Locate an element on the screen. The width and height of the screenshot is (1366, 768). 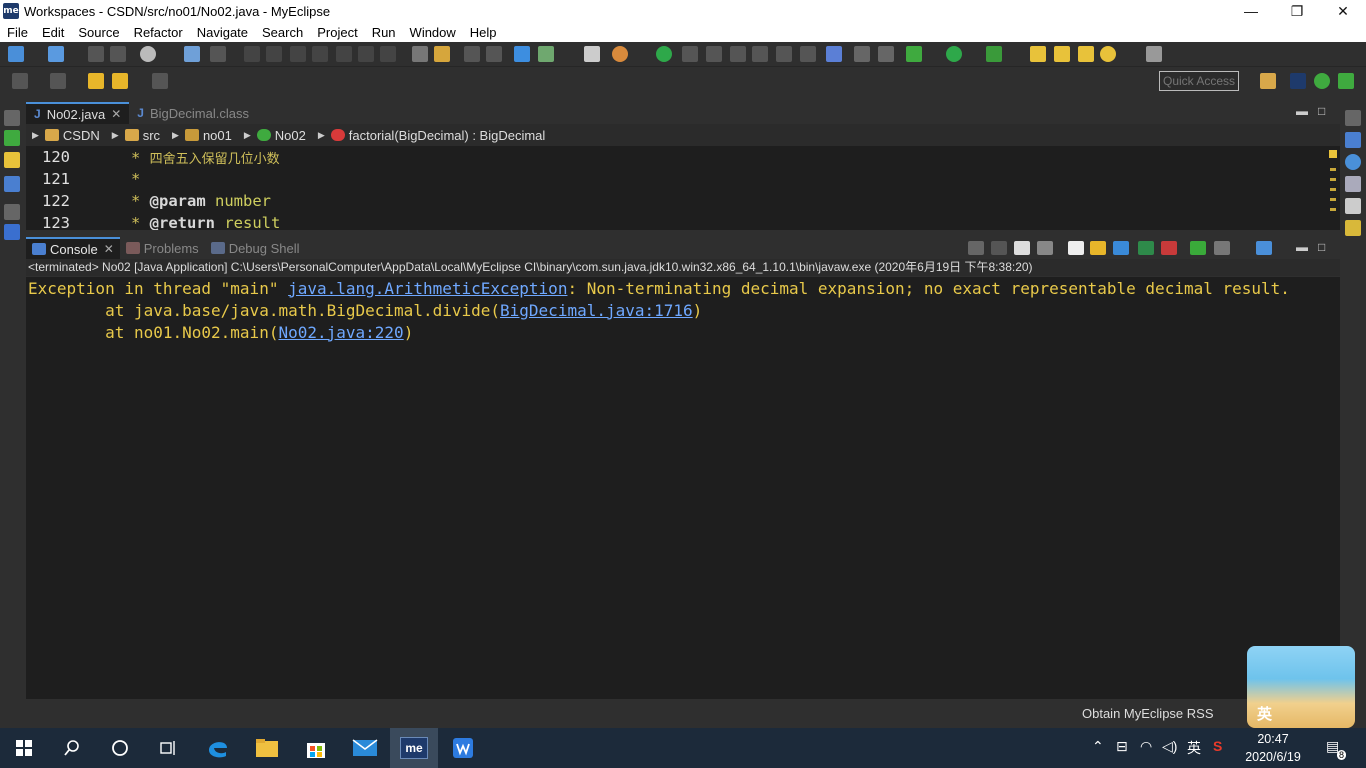
task-view-button is located at coordinates (168, 748).